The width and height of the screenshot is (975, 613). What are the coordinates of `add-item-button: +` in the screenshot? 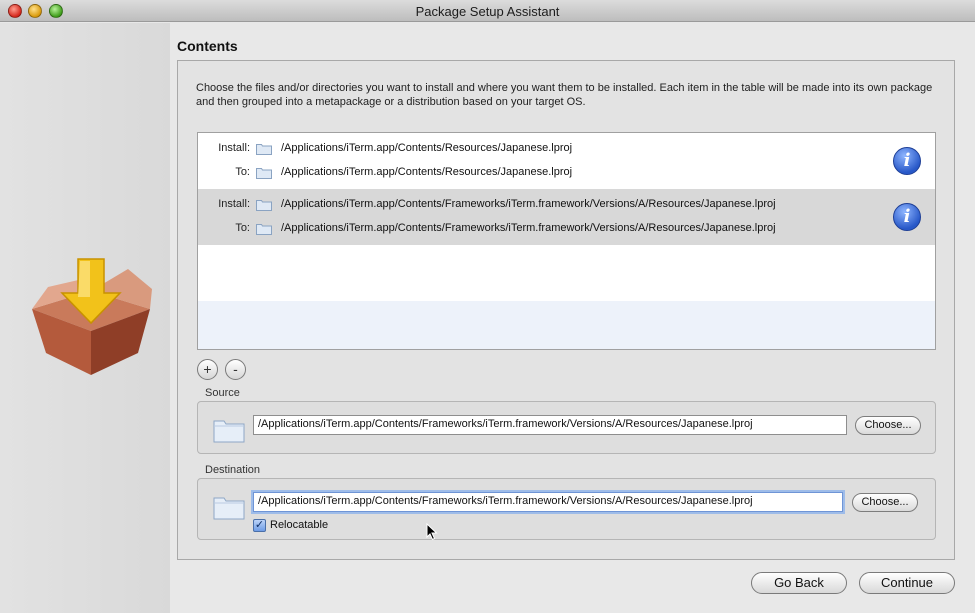 It's located at (207, 369).